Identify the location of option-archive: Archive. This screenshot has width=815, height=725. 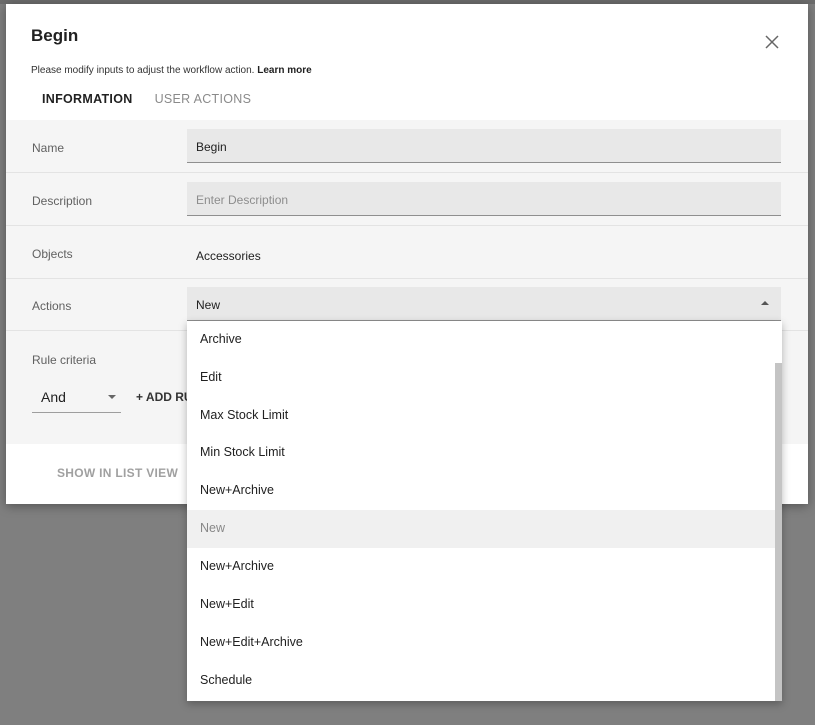
(481, 340).